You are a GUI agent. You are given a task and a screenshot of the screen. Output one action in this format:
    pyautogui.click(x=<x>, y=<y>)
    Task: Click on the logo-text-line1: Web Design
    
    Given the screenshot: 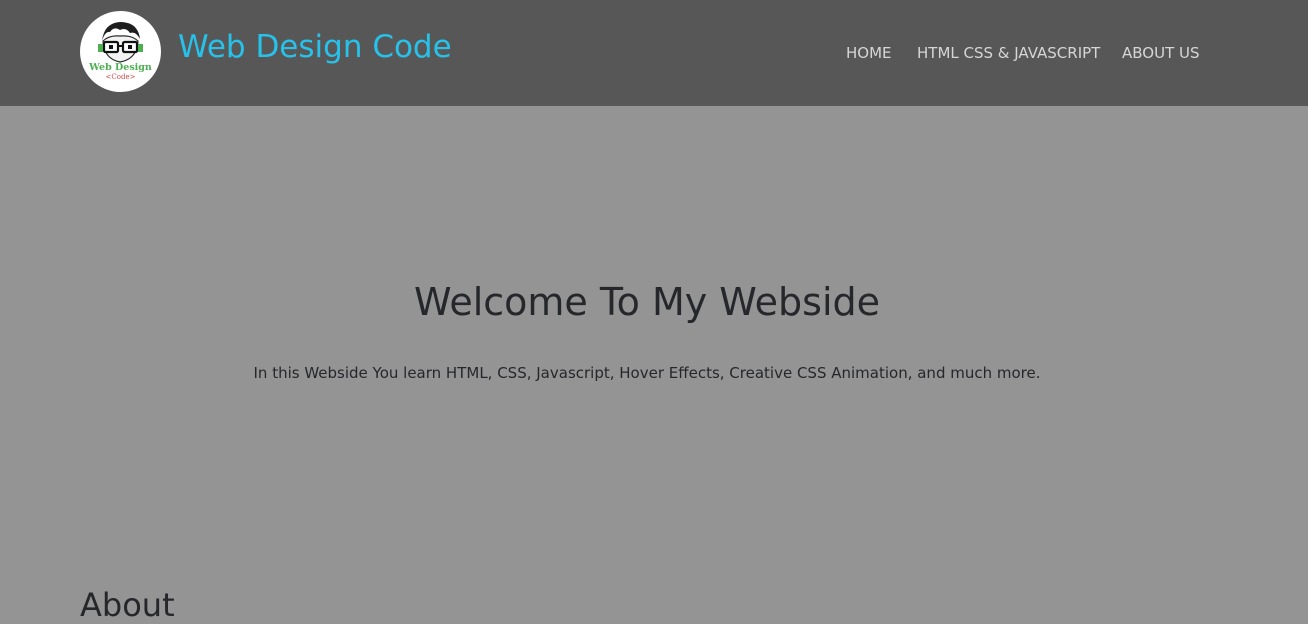 What is the action you would take?
    pyautogui.click(x=120, y=67)
    